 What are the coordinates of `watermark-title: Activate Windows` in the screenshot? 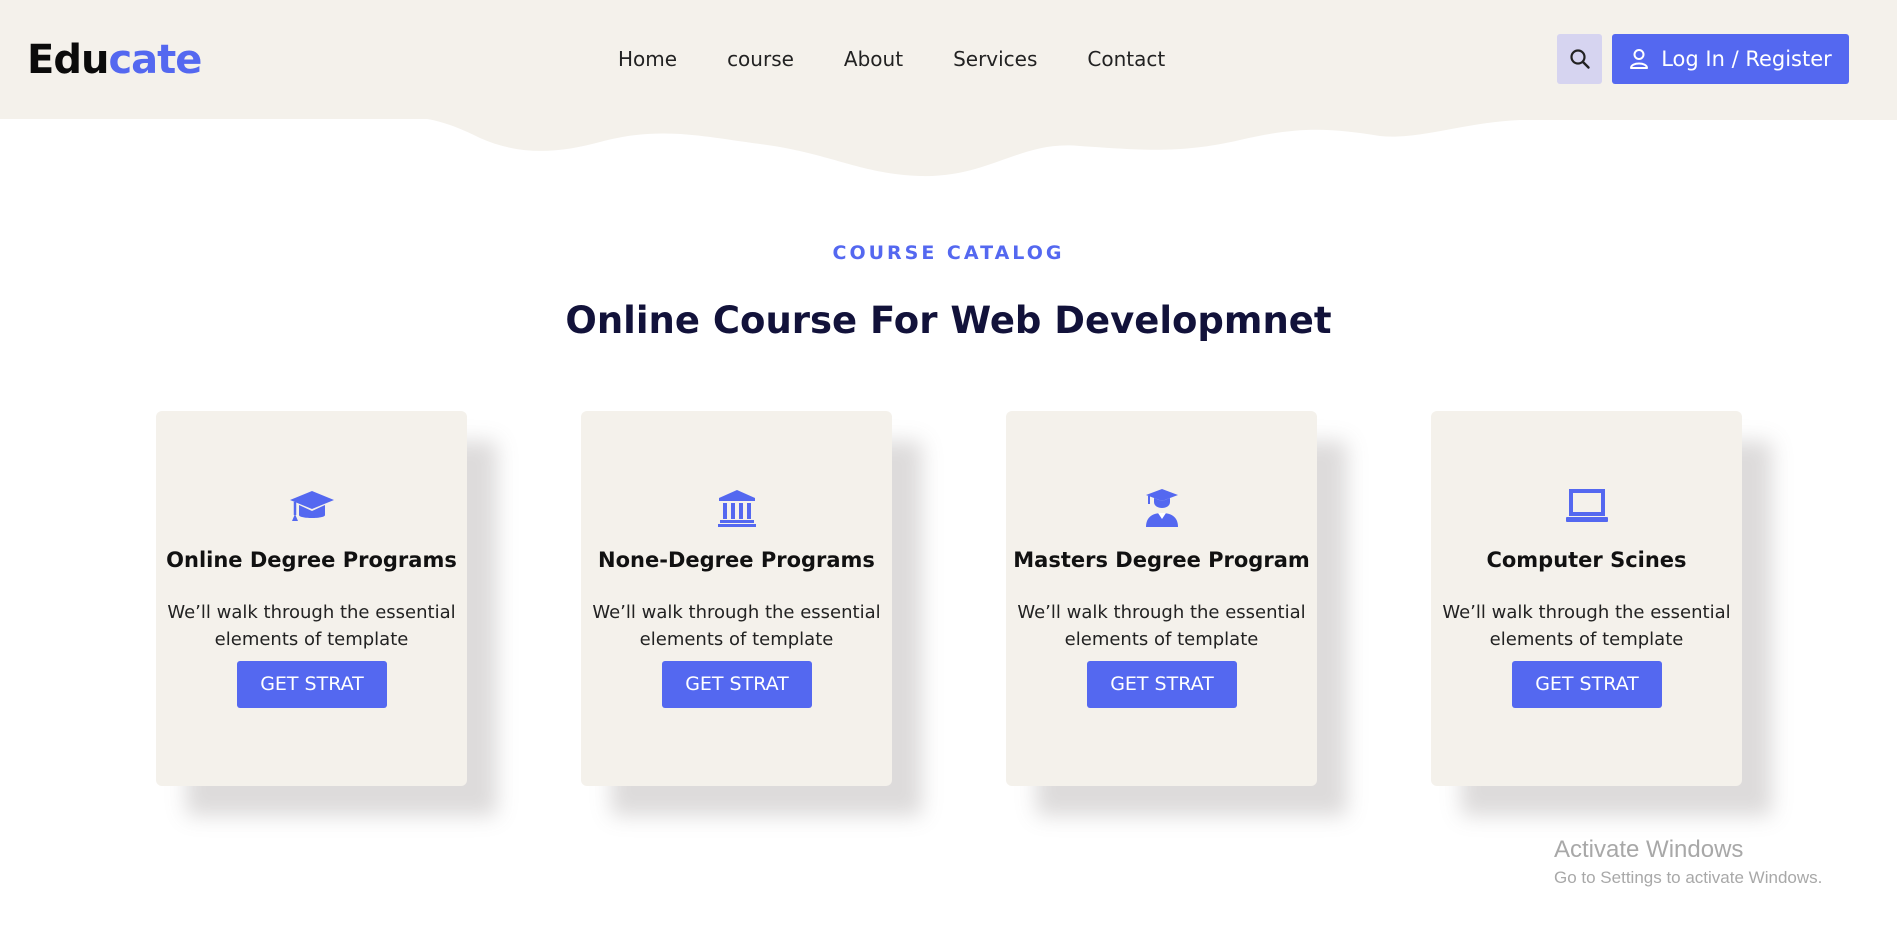 It's located at (1649, 849).